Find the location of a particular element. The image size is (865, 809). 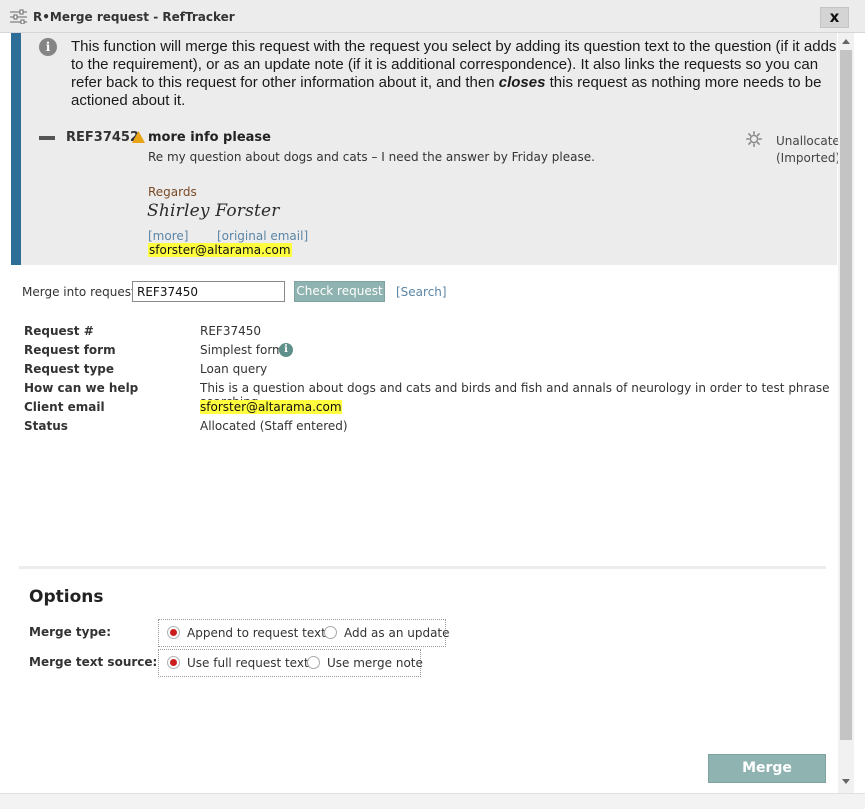

collapse-dash-icon is located at coordinates (47, 138).